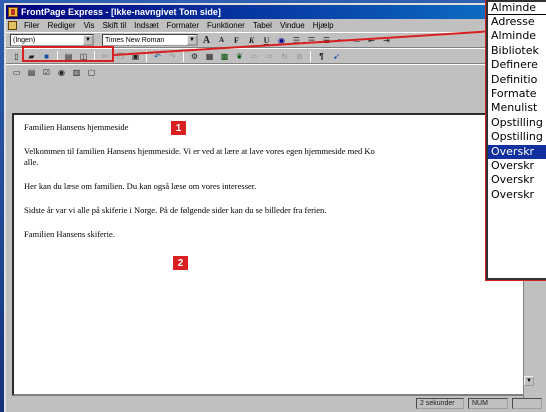  What do you see at coordinates (292, 25) in the screenshot?
I see `menu-vindue: Vindue` at bounding box center [292, 25].